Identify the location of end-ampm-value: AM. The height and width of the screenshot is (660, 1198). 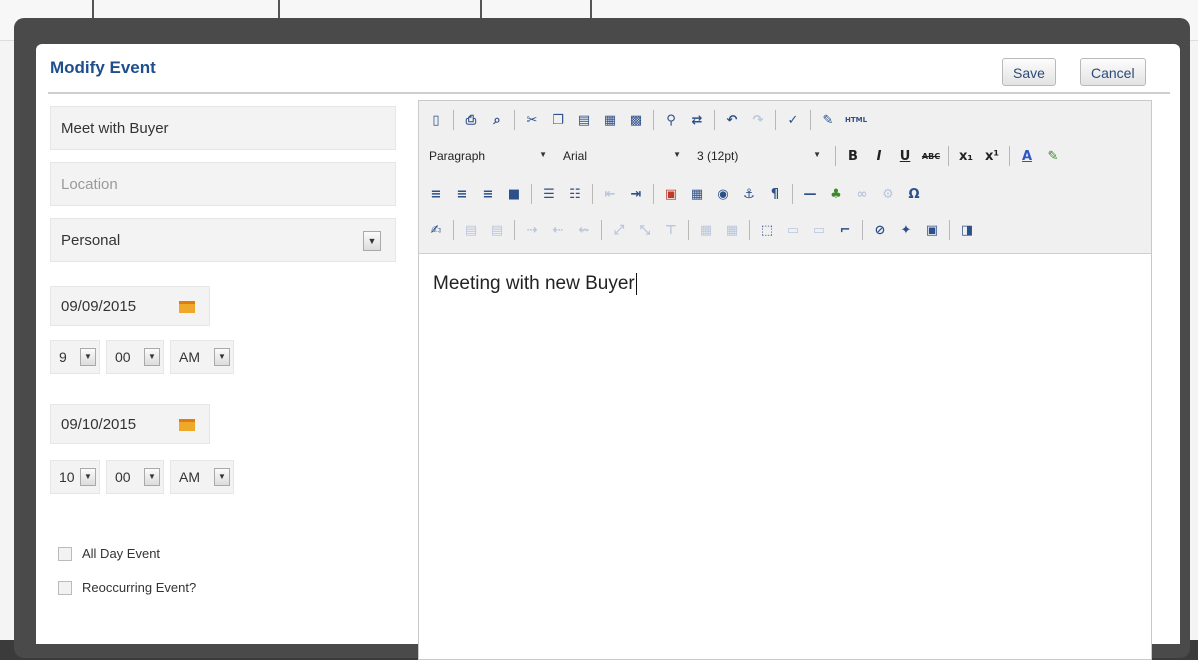
(189, 477).